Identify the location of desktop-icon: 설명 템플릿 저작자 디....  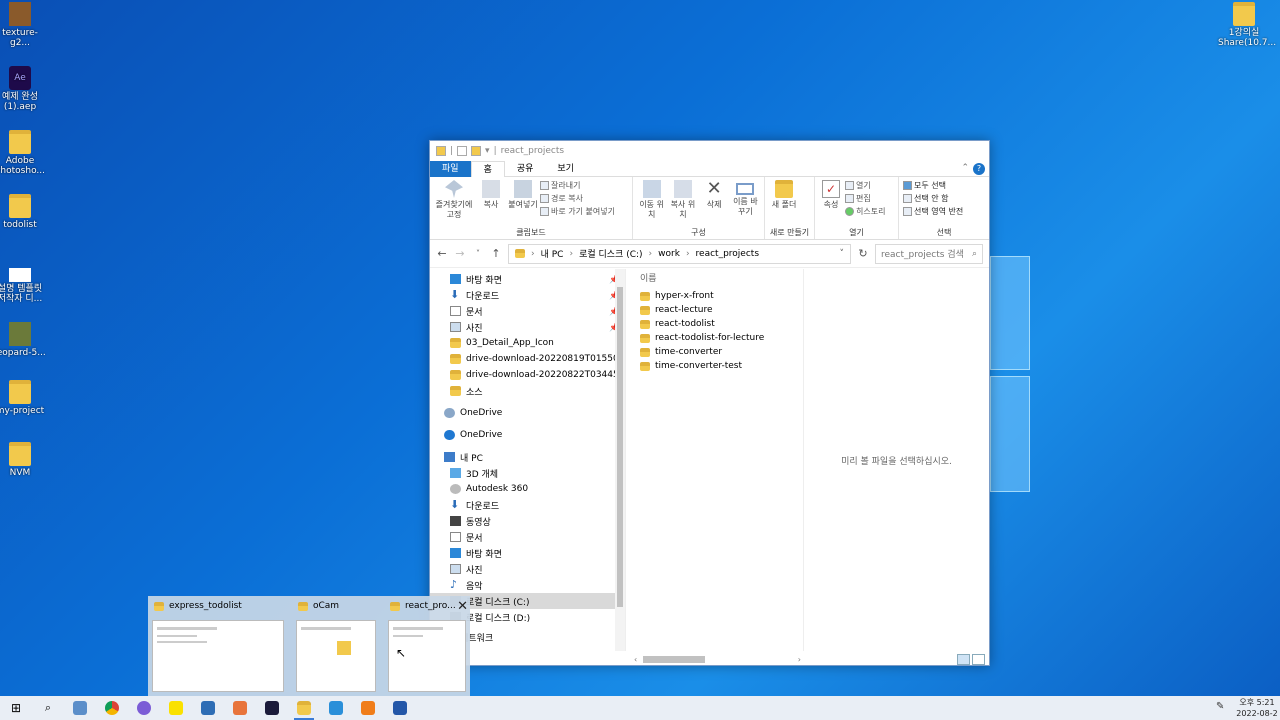
(23, 284).